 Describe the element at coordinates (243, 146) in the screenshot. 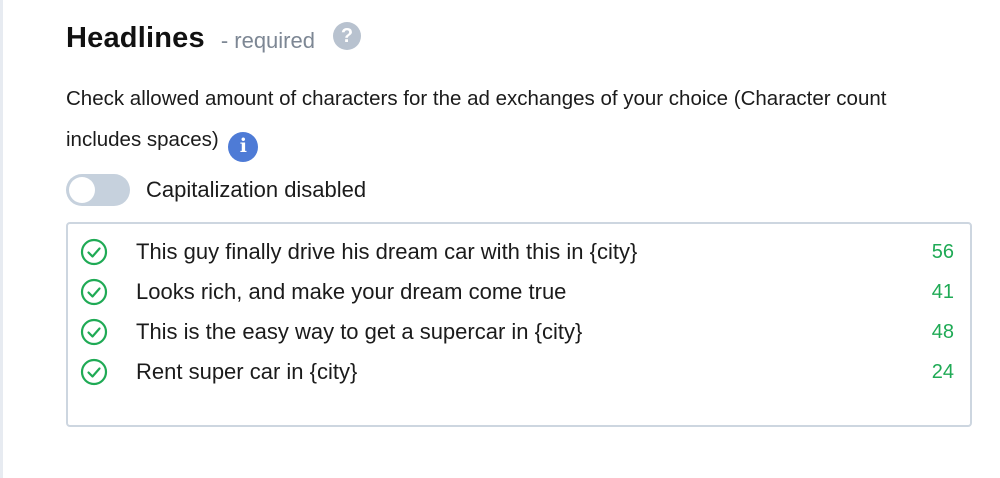

I see `info-circle-icon: i` at that location.